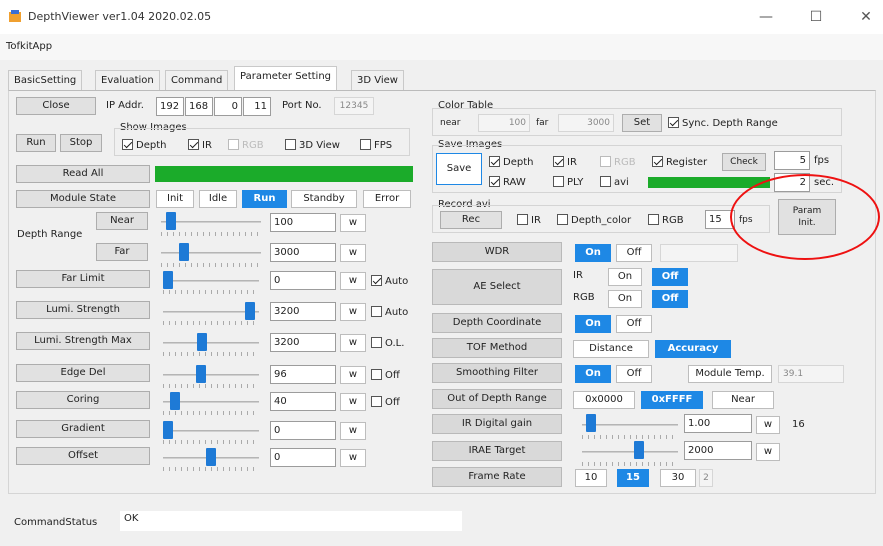 The height and width of the screenshot is (546, 883). What do you see at coordinates (228, 106) in the screenshot?
I see `ip-octet-3: 0` at bounding box center [228, 106].